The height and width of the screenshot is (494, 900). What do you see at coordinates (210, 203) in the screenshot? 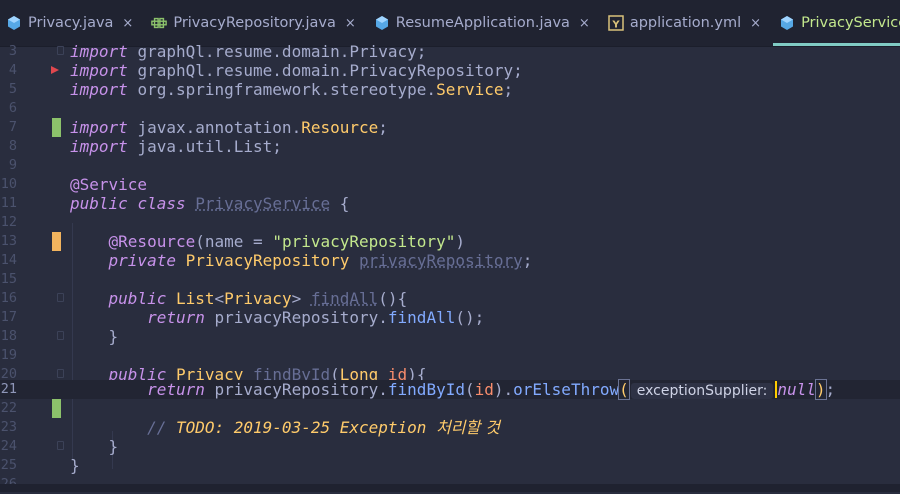
I see `code-text: public class PrivacyService {` at bounding box center [210, 203].